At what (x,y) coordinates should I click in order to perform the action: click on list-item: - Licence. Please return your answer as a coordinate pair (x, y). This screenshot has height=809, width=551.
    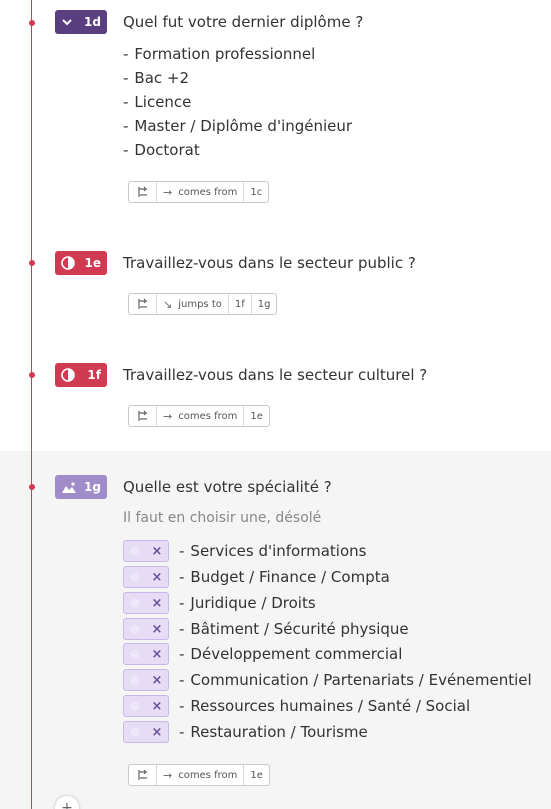
    Looking at the image, I should click on (157, 102).